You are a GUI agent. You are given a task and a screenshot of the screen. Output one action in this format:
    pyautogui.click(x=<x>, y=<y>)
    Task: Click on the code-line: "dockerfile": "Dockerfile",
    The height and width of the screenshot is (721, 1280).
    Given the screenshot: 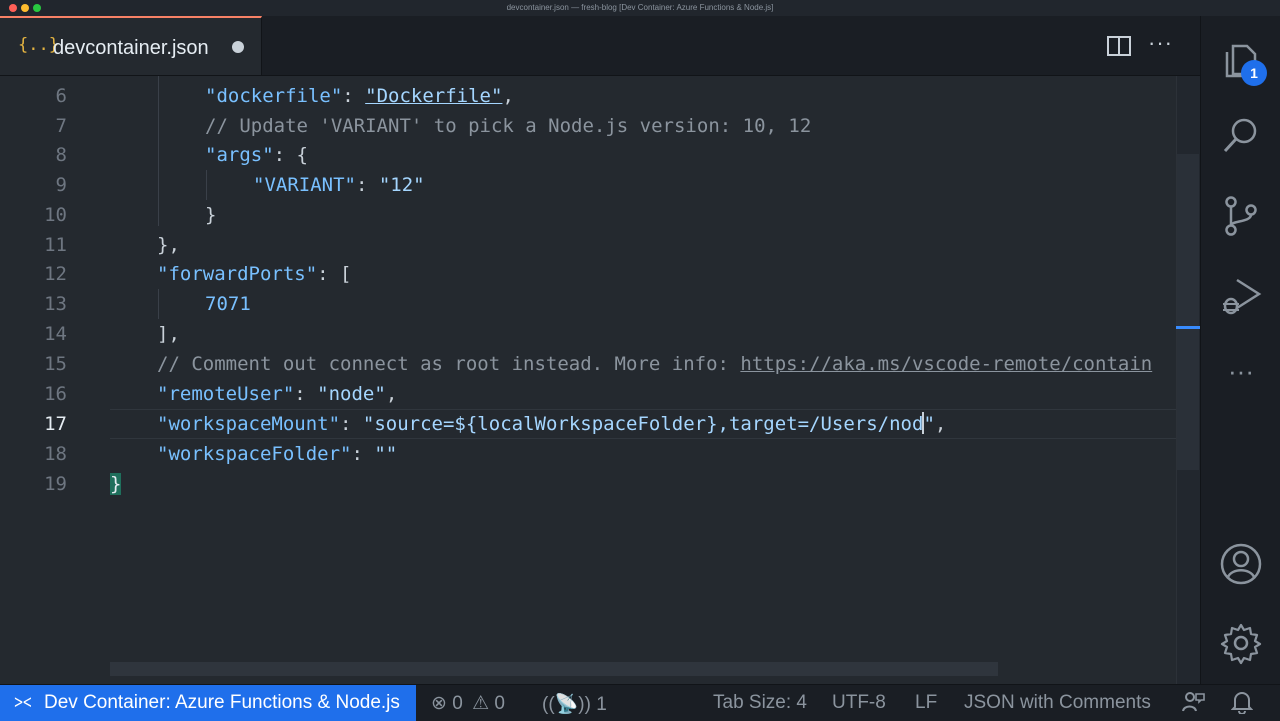 What is the action you would take?
    pyautogui.click(x=359, y=96)
    